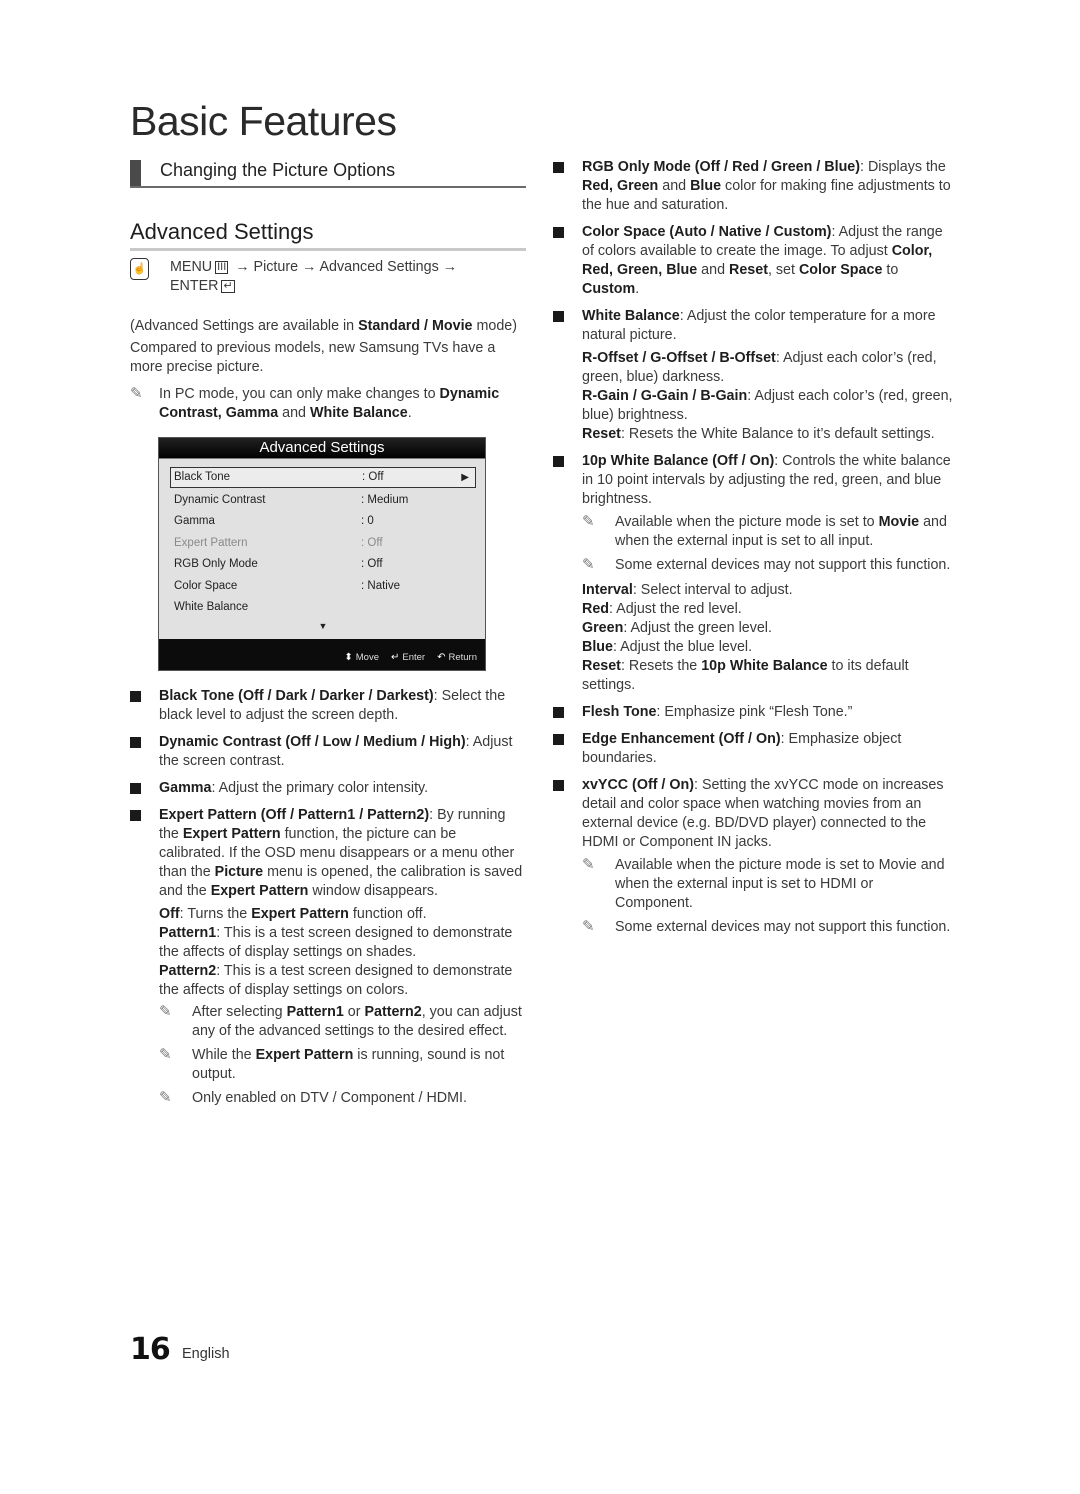  Describe the element at coordinates (415, 326) in the screenshot. I see `bold-text: Standard / Movie` at that location.